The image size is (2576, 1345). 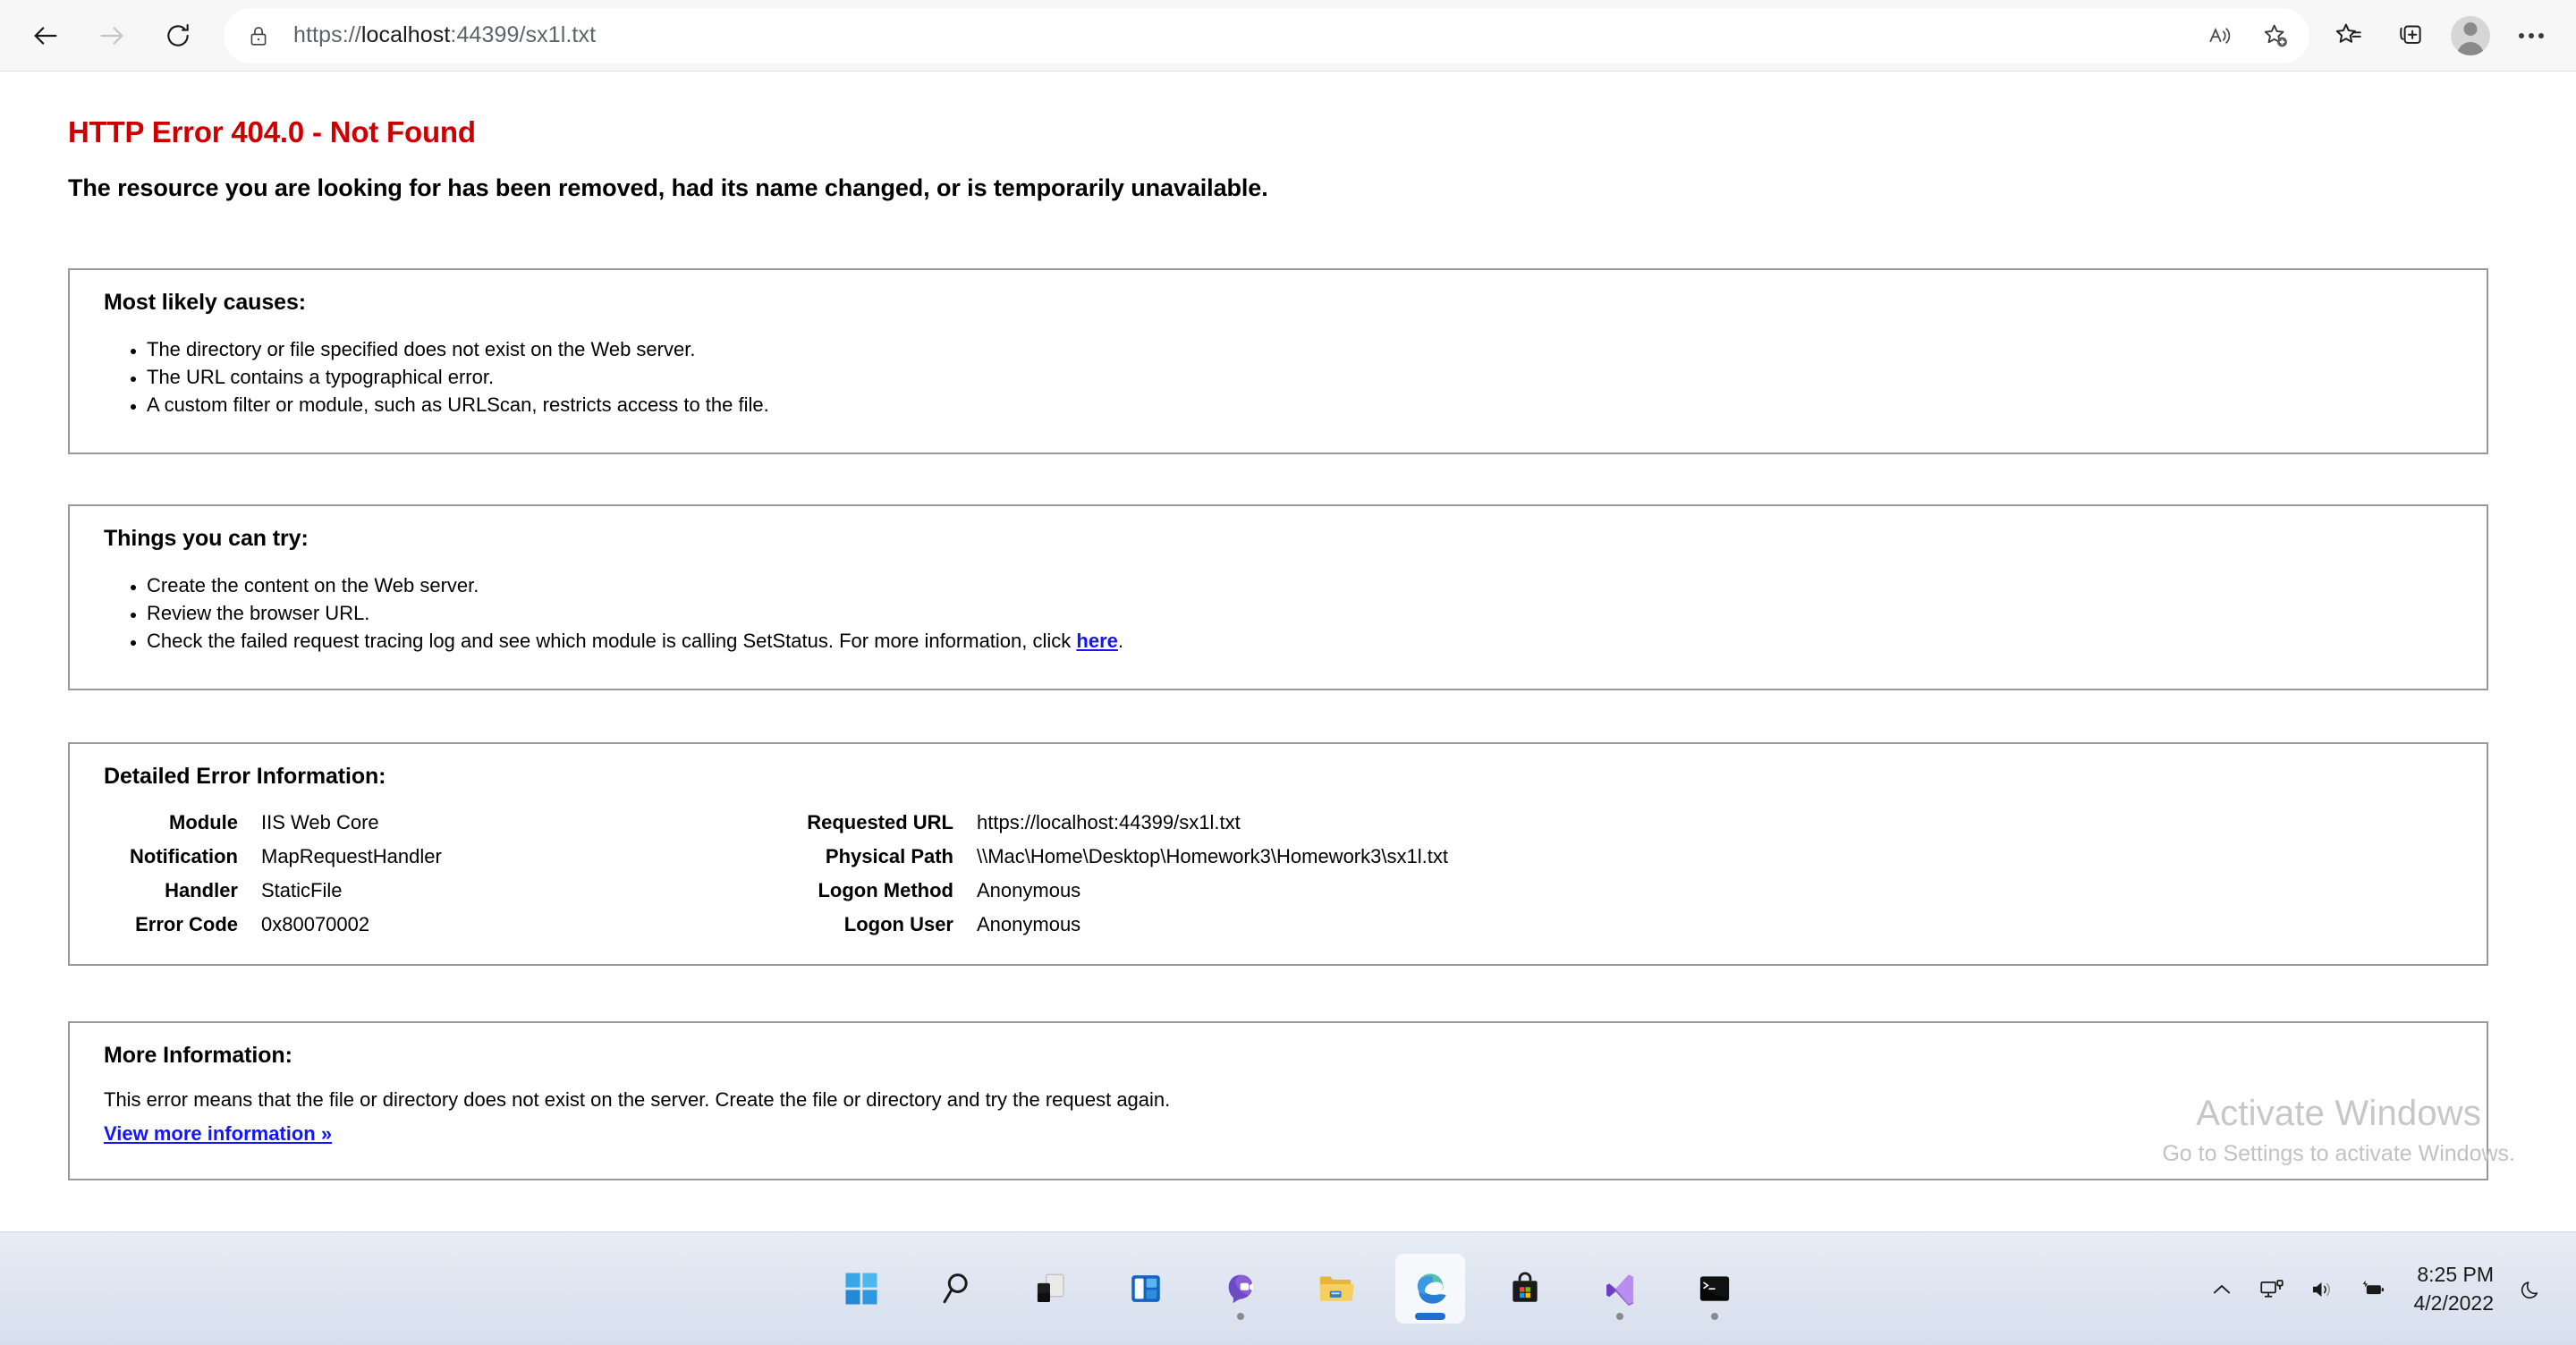 I want to click on url-host: localhost, so click(x=405, y=34).